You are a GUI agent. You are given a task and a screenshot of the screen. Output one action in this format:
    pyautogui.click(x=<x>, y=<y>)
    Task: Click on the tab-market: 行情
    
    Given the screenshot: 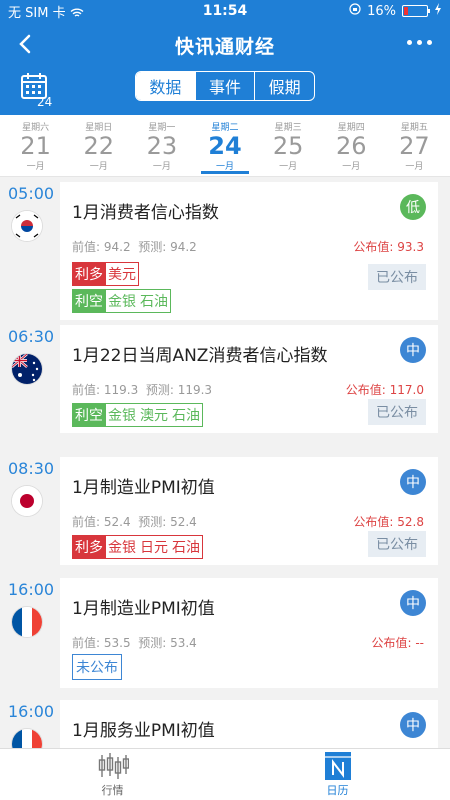 What is the action you would take?
    pyautogui.click(x=112, y=774)
    